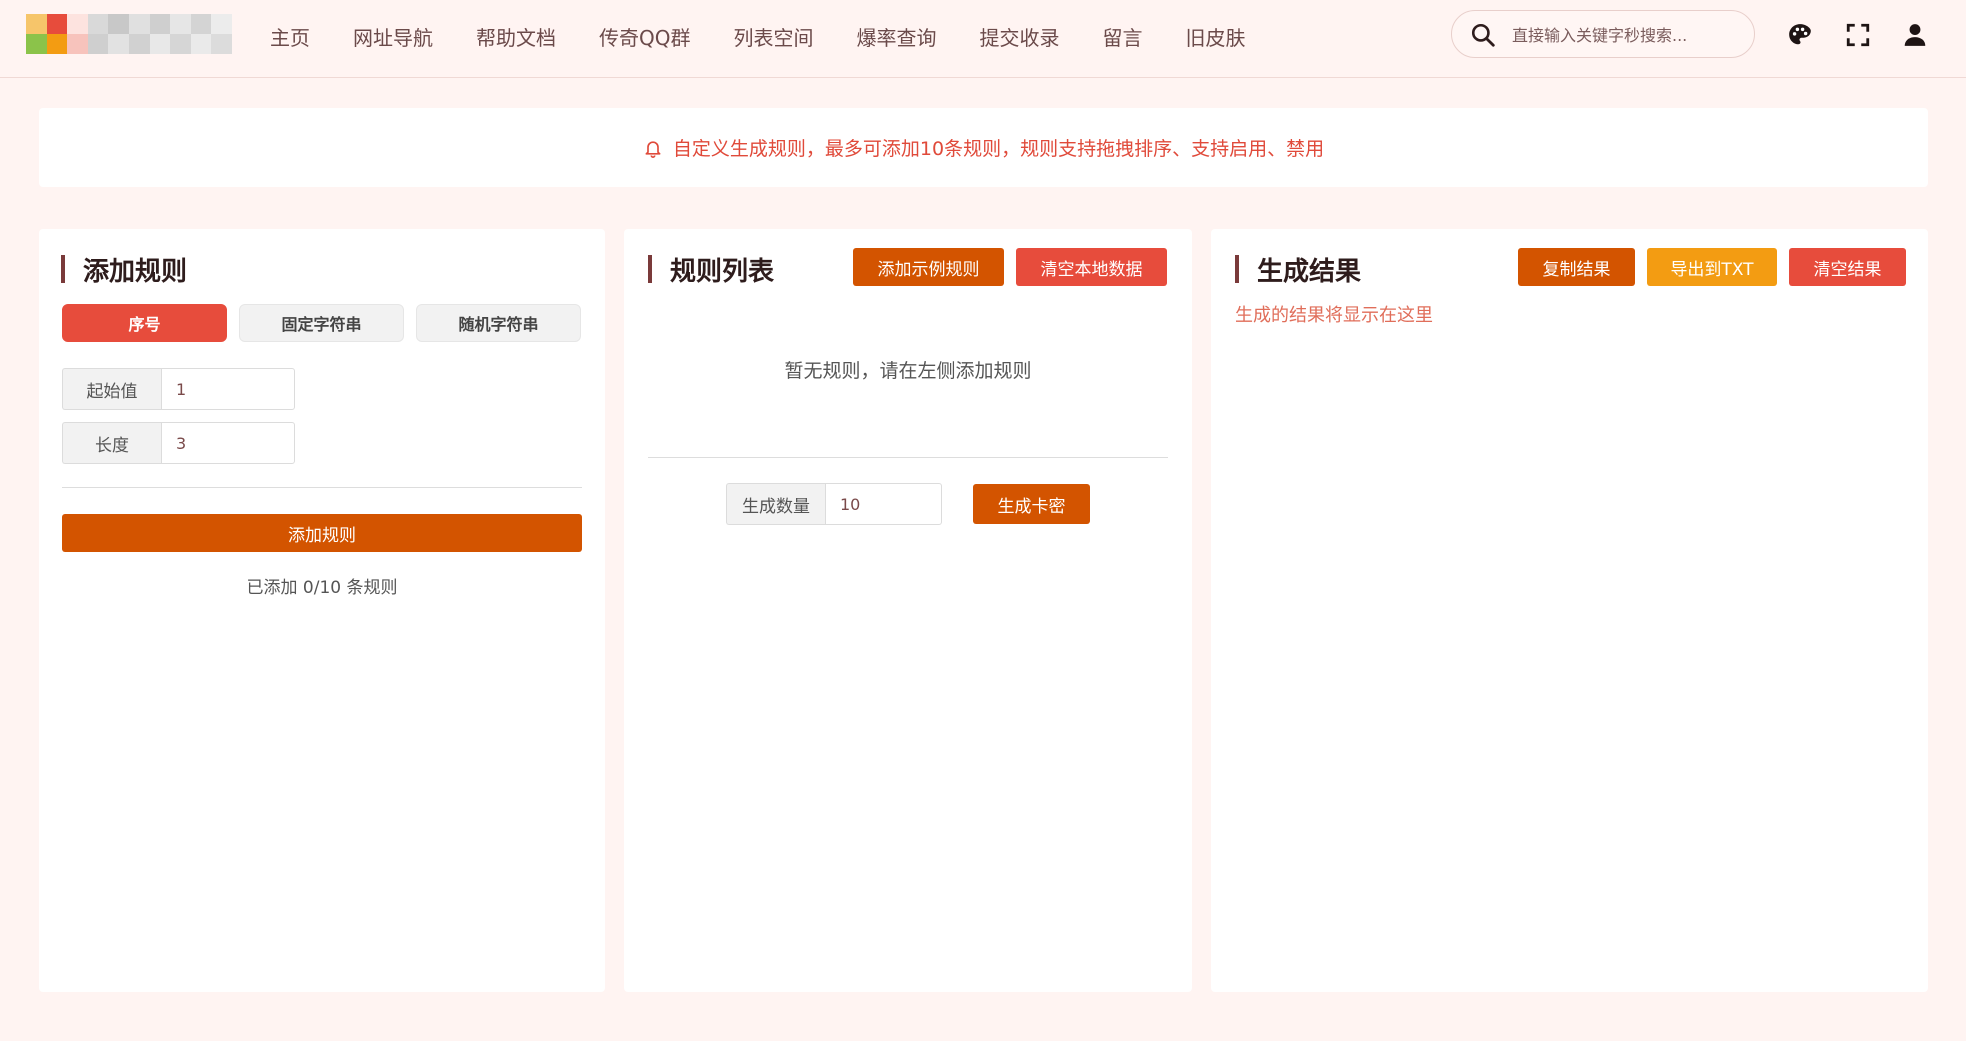 This screenshot has width=1966, height=1041. What do you see at coordinates (1627, 35) in the screenshot?
I see `search-input` at bounding box center [1627, 35].